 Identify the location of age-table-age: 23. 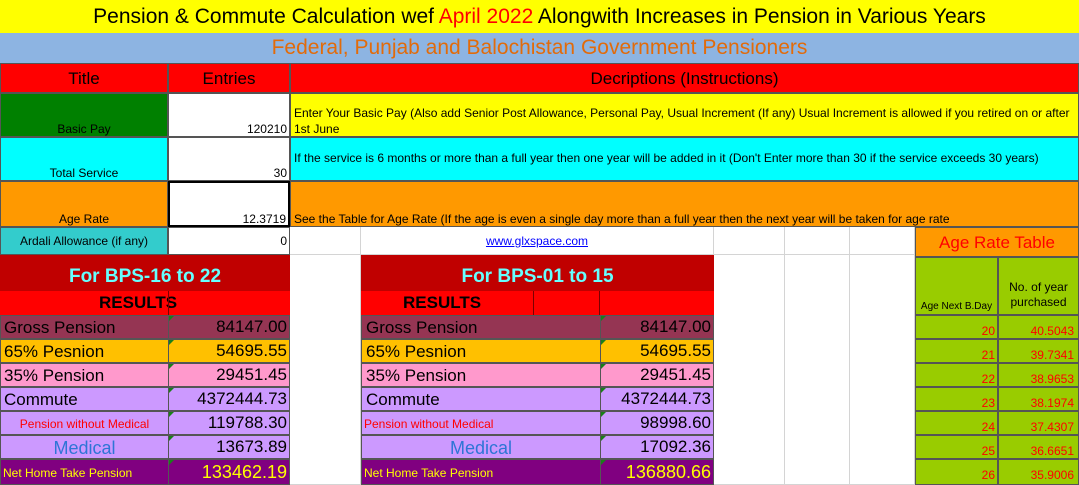
(956, 399).